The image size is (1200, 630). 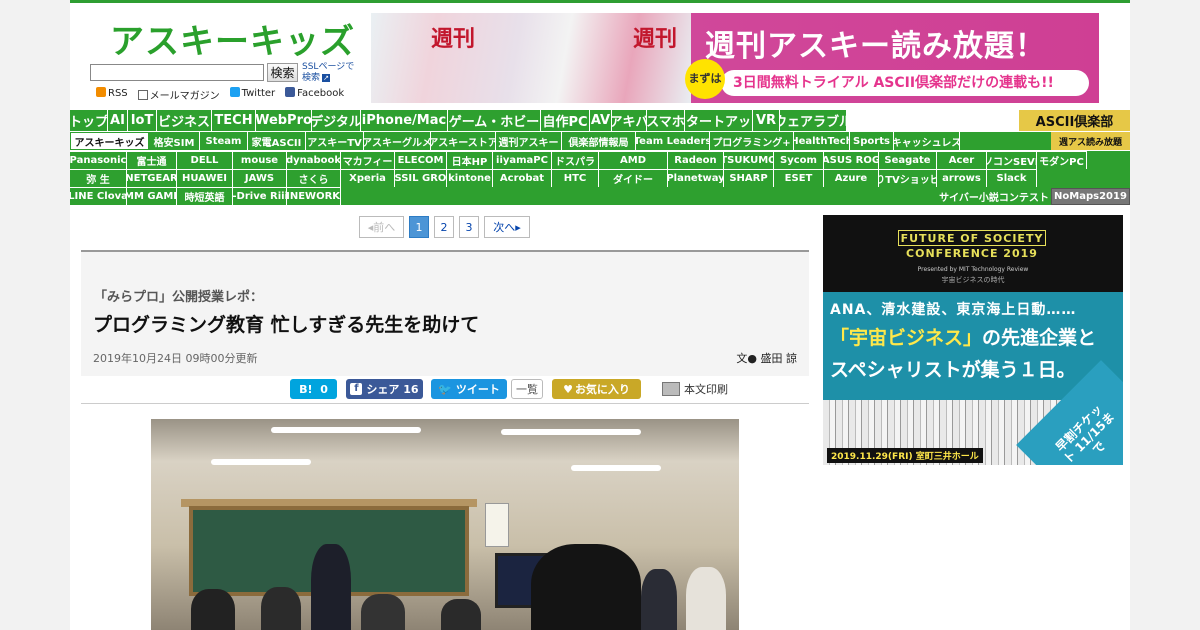 What do you see at coordinates (384, 389) in the screenshot?
I see `facebook-share-button: f シェア 16` at bounding box center [384, 389].